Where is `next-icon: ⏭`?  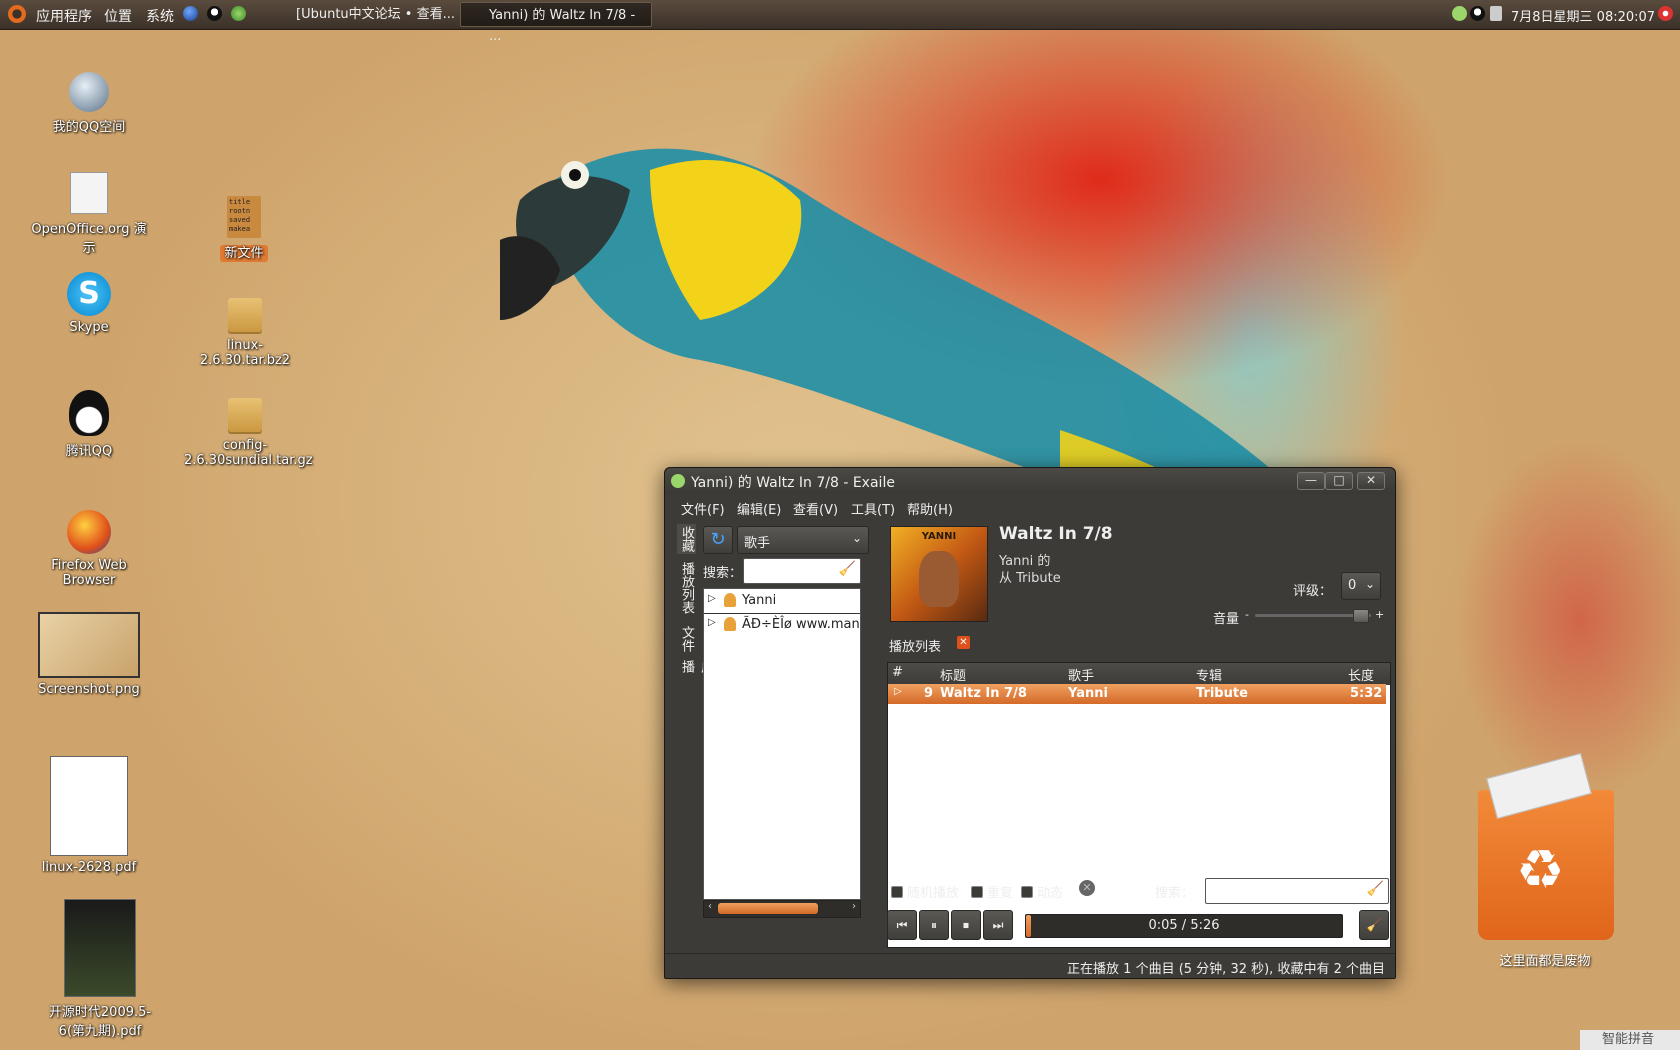 next-icon: ⏭ is located at coordinates (998, 925).